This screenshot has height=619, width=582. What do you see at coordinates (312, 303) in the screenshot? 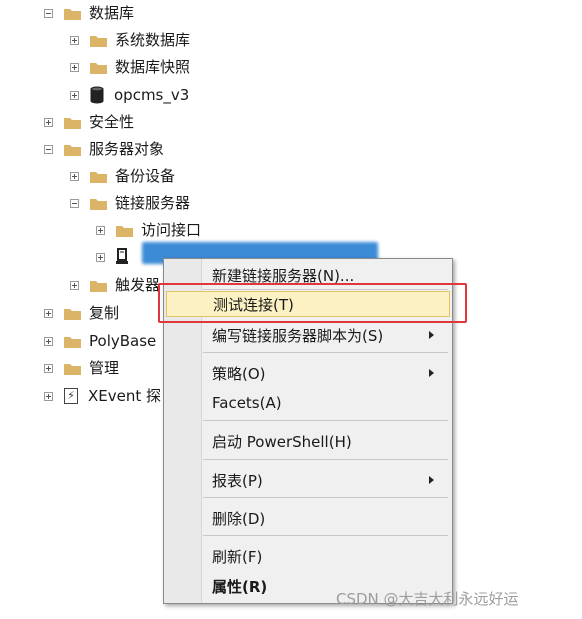
I see `callout-highlight-box` at bounding box center [312, 303].